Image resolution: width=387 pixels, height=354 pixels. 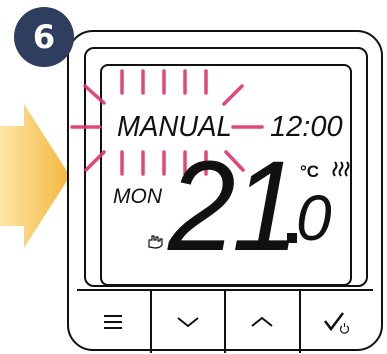 I want to click on temperature-decimal: 0, so click(x=314, y=218).